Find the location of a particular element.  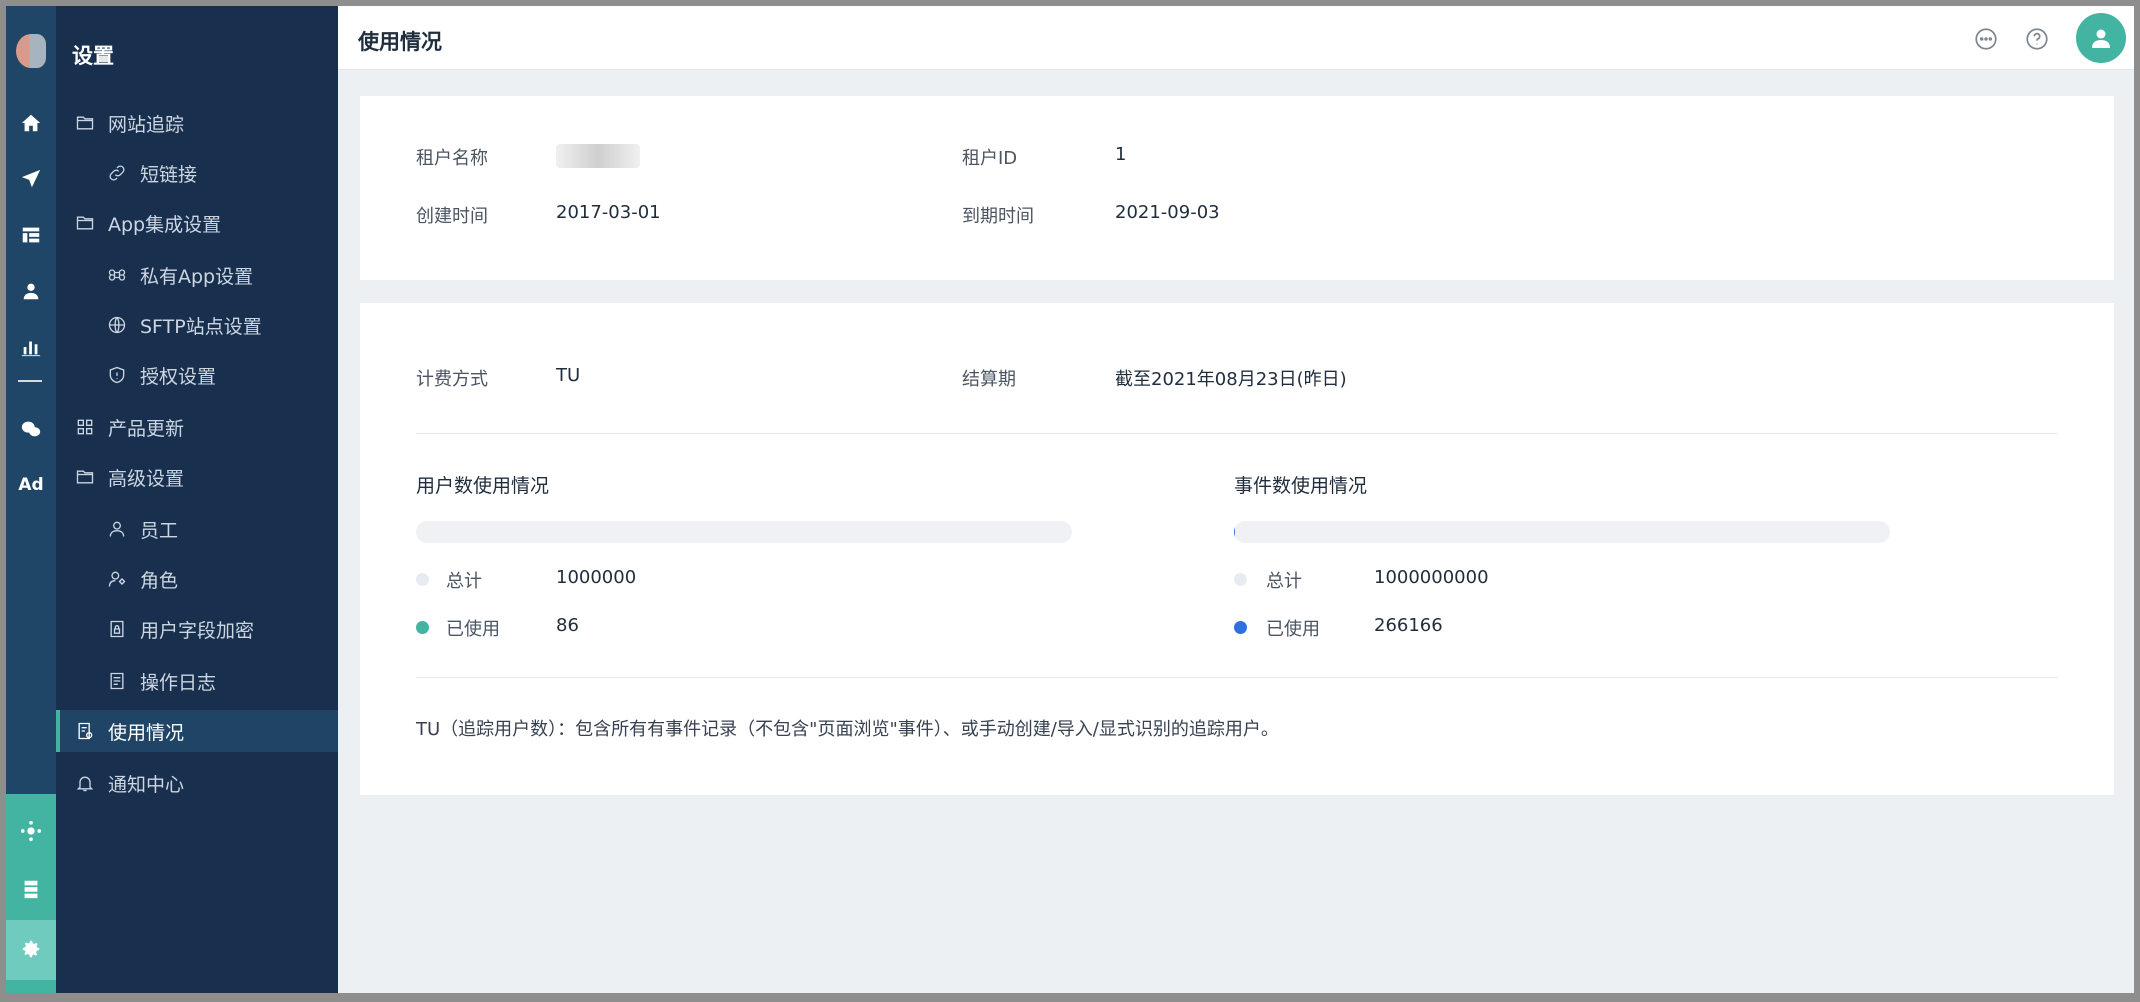

sidebar-item-website-tracking: 网站追踪 is located at coordinates (197, 123).